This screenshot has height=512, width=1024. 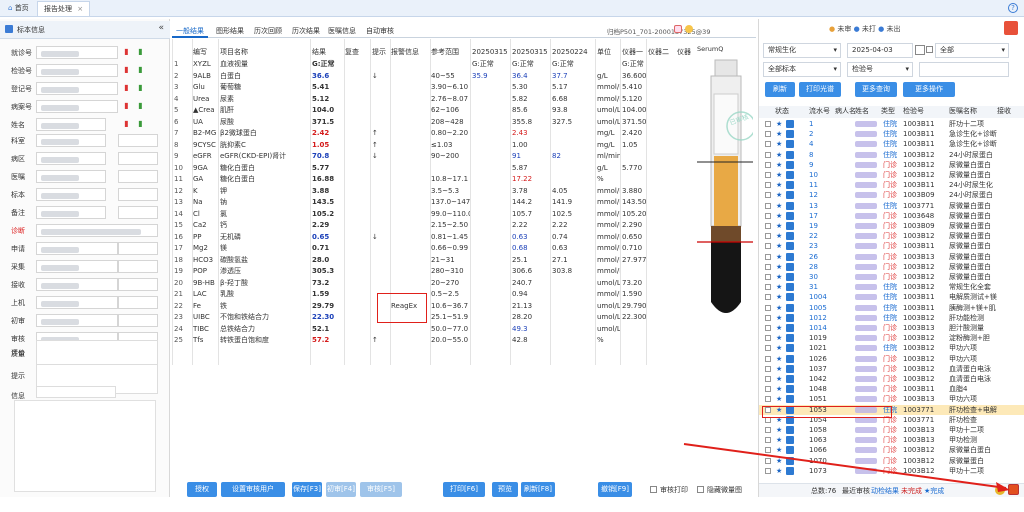 What do you see at coordinates (432, 179) in the screenshot?
I see `table-row: GA 糖化白蛋白 16.88 10.8~17.1 17.22% 11` at bounding box center [432, 179].